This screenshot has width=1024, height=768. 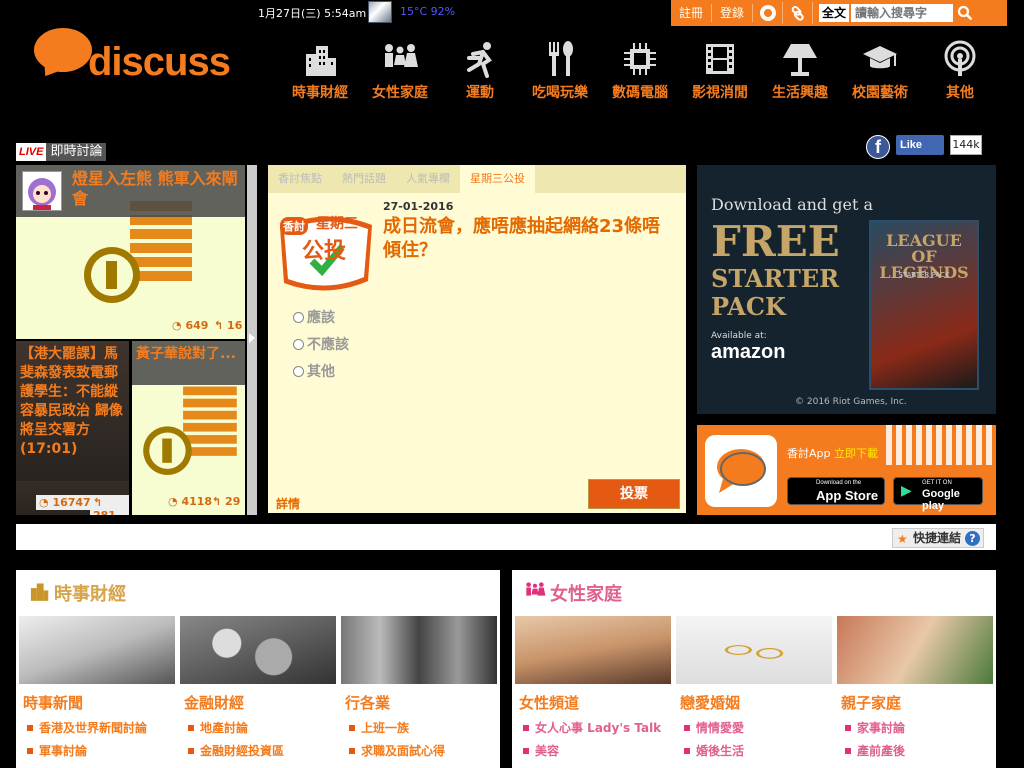 I want to click on nav-item-news: 時事財經, so click(x=320, y=72).